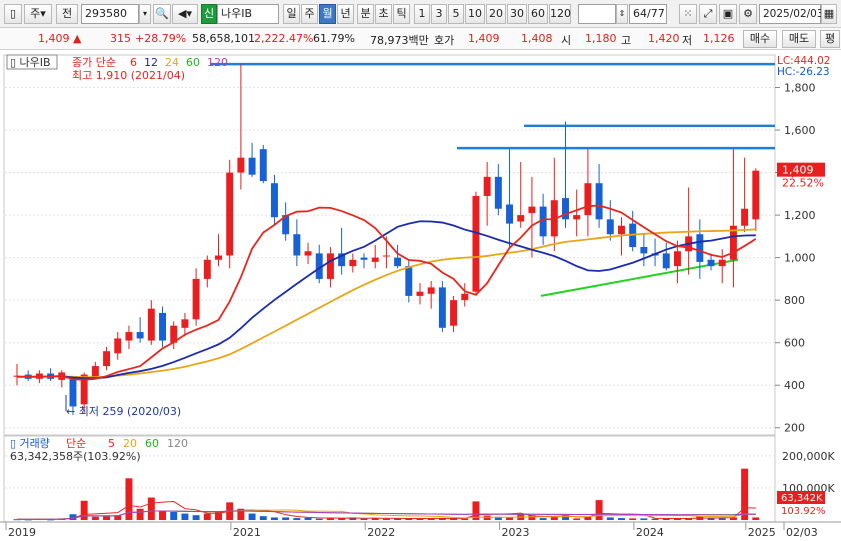 This screenshot has width=841, height=541. What do you see at coordinates (803, 72) in the screenshot?
I see `hc-label: HC:-26.23` at bounding box center [803, 72].